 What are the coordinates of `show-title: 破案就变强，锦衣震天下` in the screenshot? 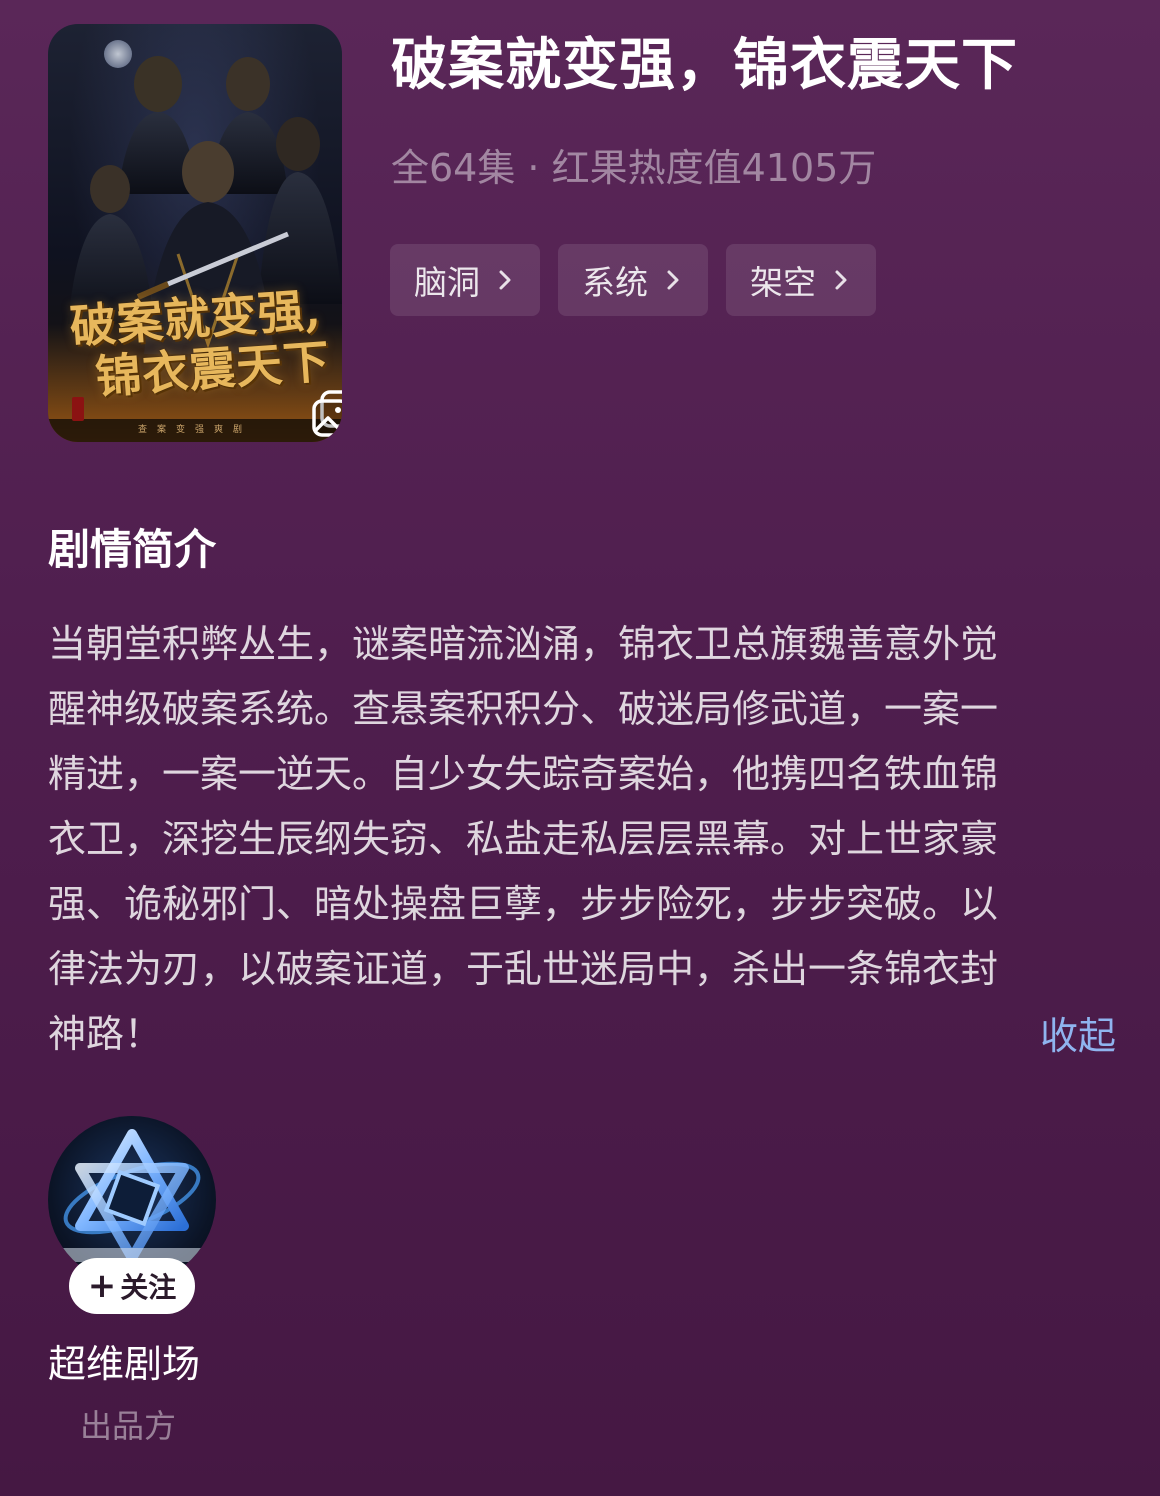 It's located at (704, 65).